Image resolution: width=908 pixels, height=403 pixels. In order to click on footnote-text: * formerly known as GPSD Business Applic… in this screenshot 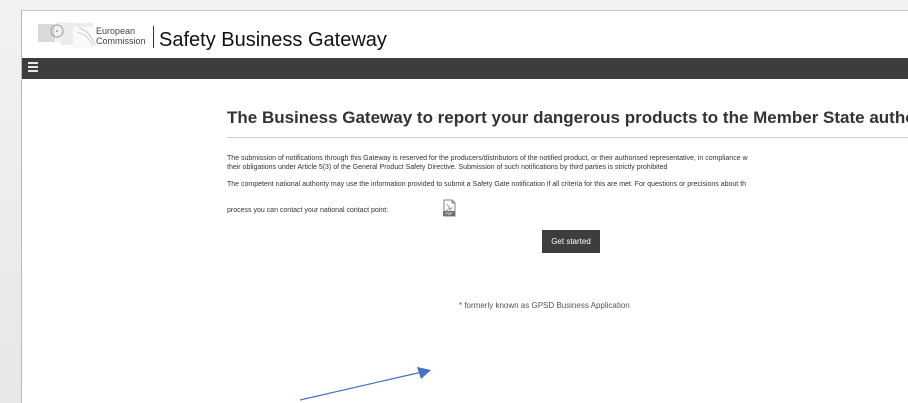, I will do `click(544, 305)`.